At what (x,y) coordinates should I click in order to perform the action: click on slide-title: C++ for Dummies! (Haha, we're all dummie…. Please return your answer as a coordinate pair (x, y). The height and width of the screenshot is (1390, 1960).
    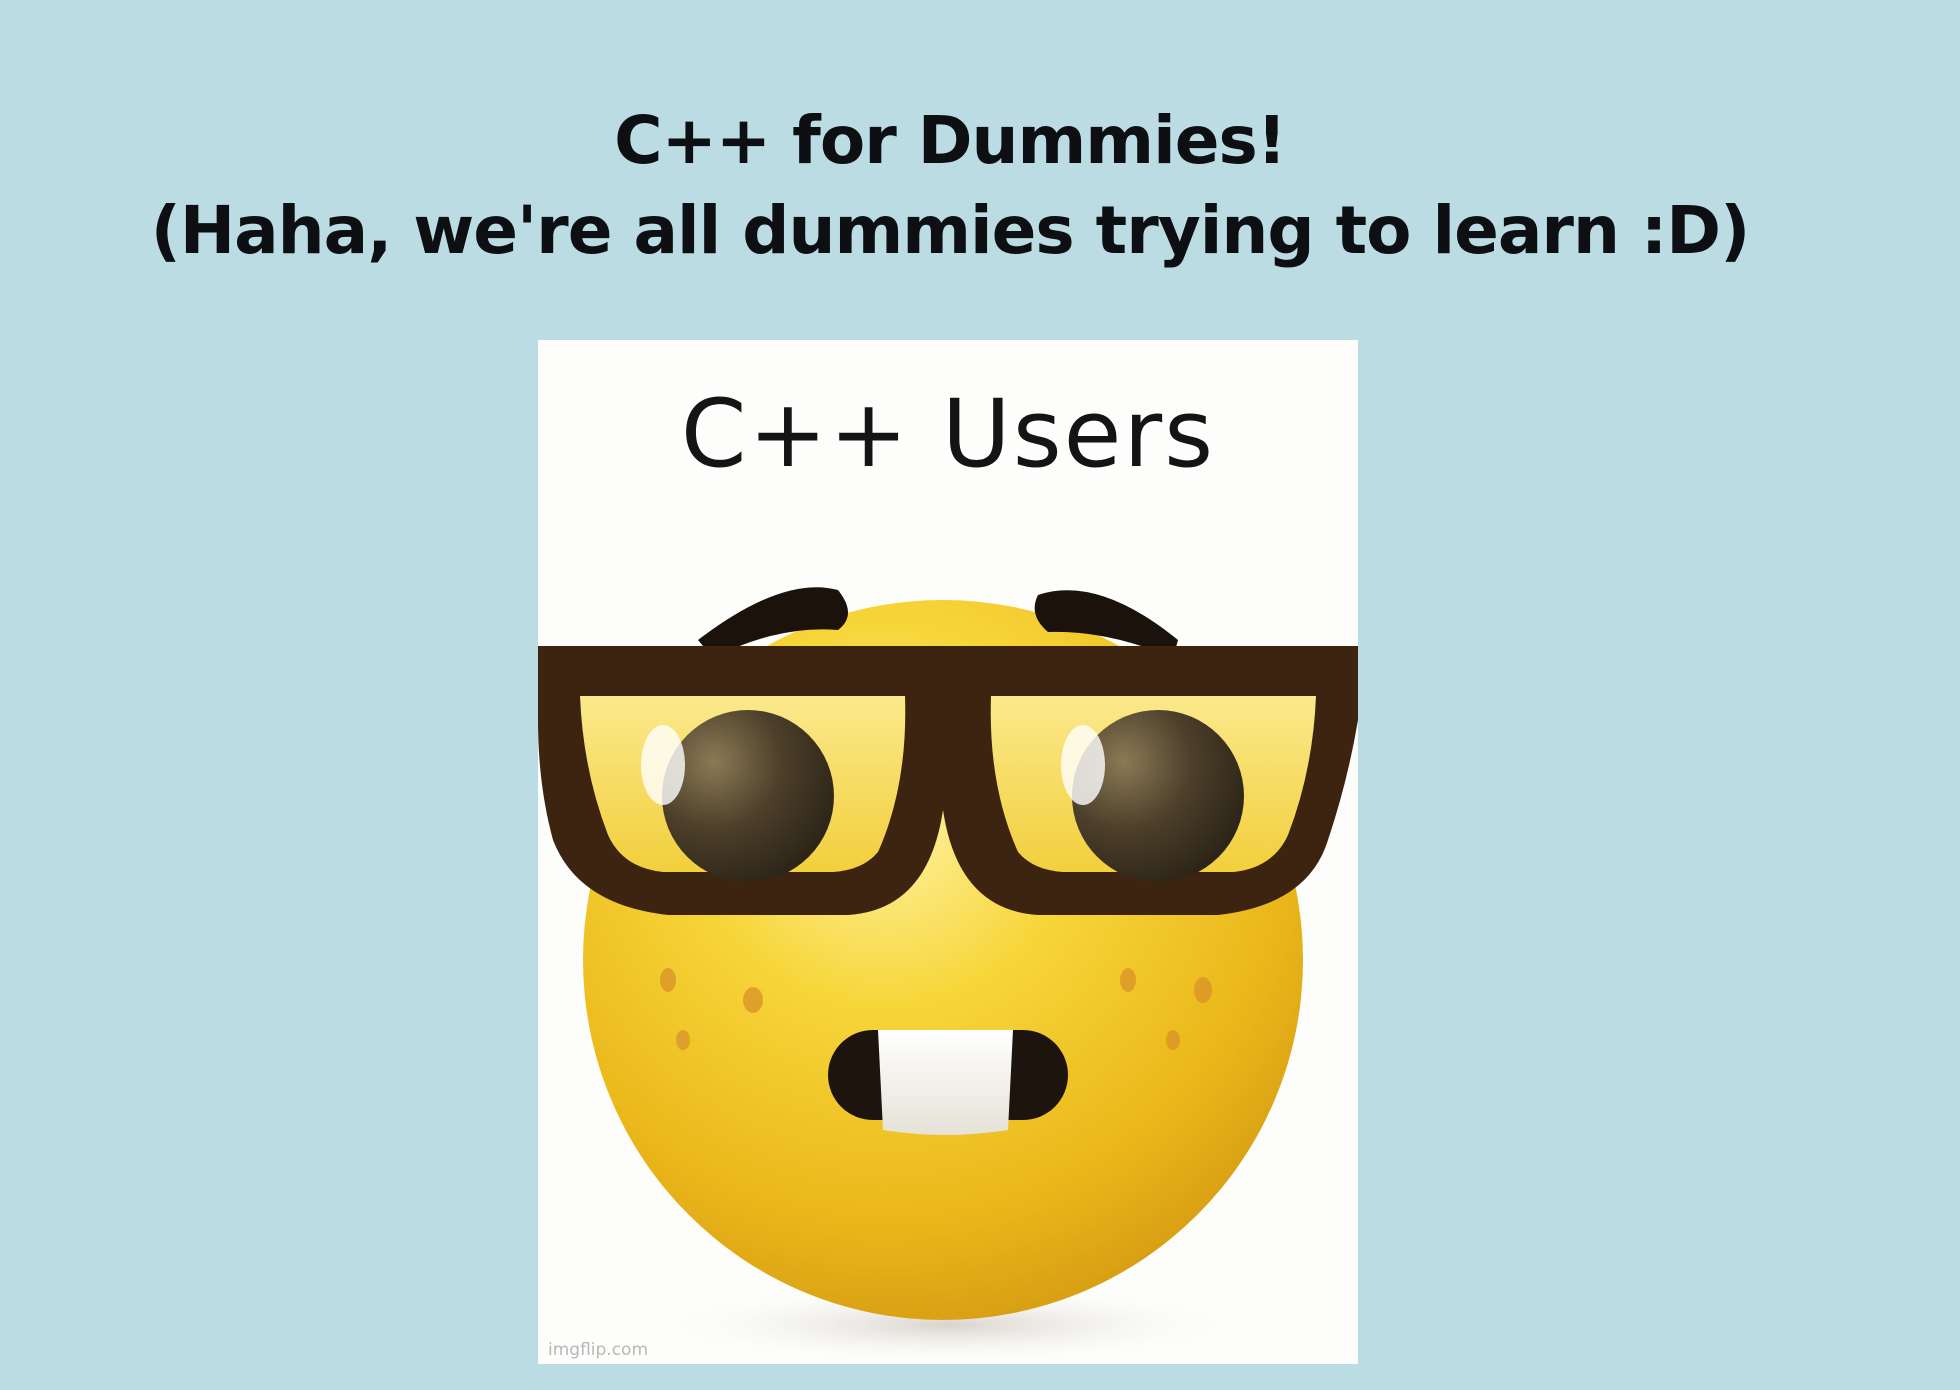
    Looking at the image, I should click on (950, 186).